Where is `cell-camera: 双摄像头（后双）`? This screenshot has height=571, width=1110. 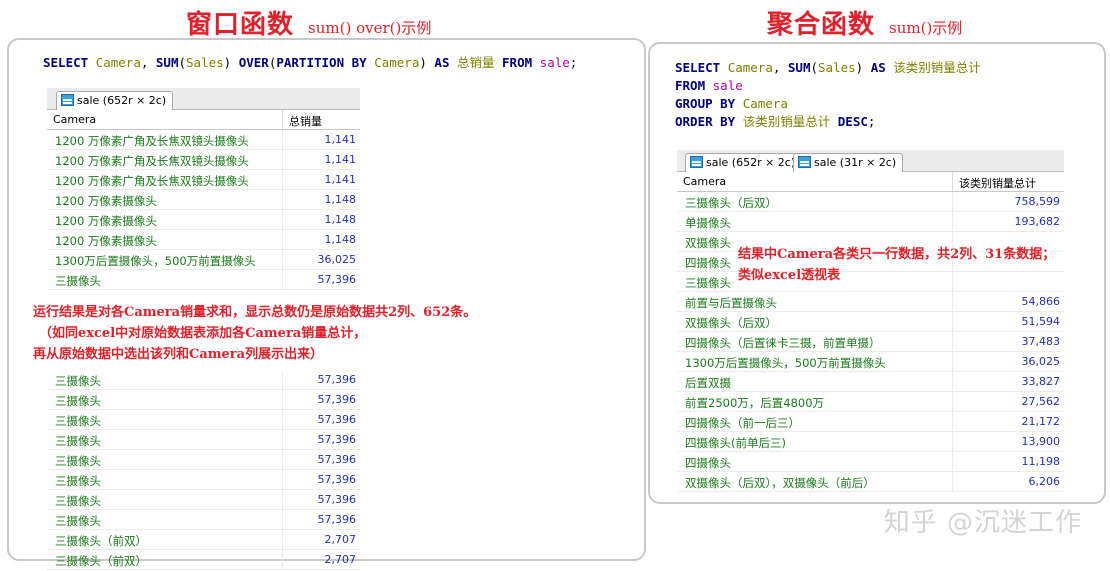
cell-camera: 双摄像头（后双） is located at coordinates (815, 321).